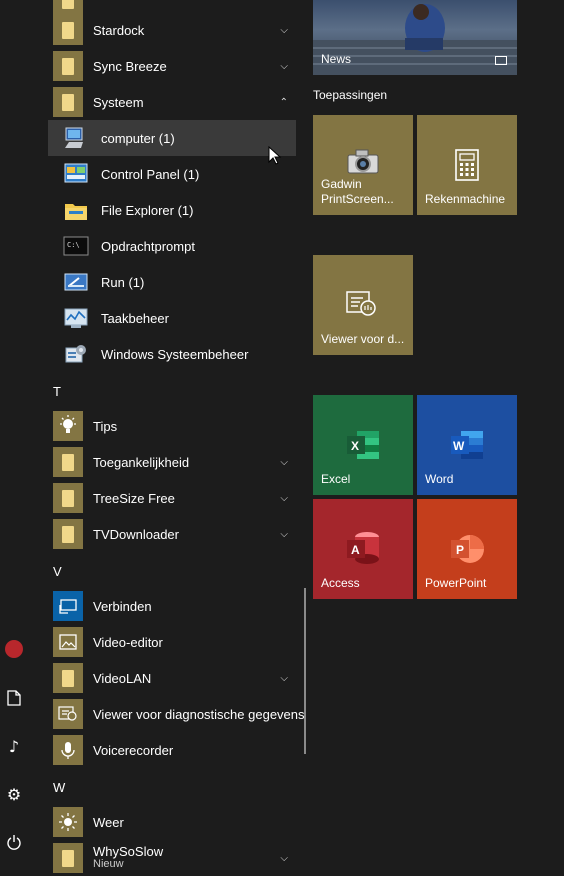  What do you see at coordinates (76, 246) in the screenshot?
I see `command-prompt-icon: C:\` at bounding box center [76, 246].